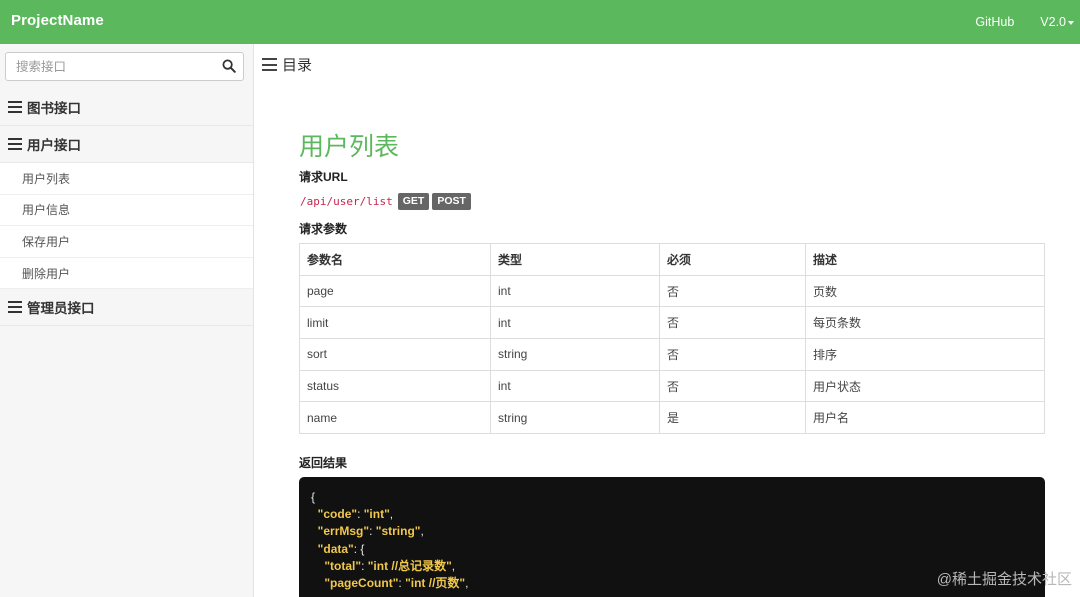  What do you see at coordinates (355, 514) in the screenshot?
I see `code-line: "code": "int",` at bounding box center [355, 514].